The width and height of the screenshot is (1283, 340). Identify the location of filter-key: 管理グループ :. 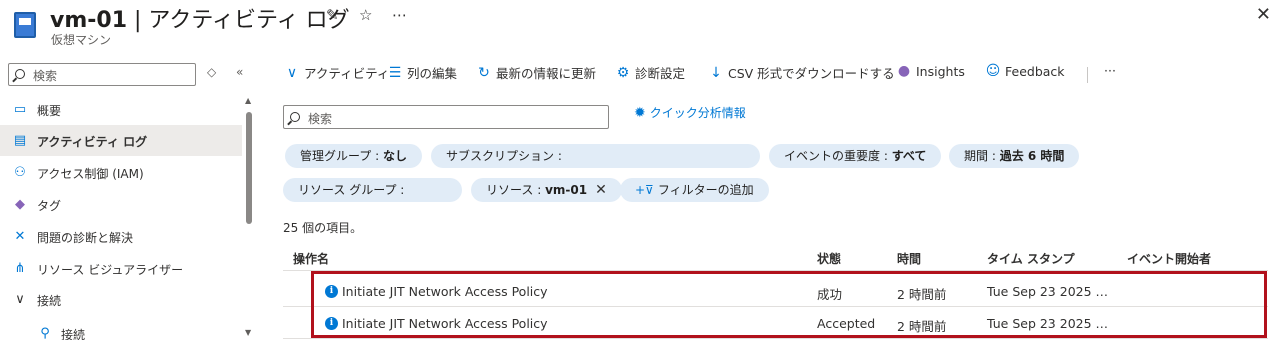
(341, 156).